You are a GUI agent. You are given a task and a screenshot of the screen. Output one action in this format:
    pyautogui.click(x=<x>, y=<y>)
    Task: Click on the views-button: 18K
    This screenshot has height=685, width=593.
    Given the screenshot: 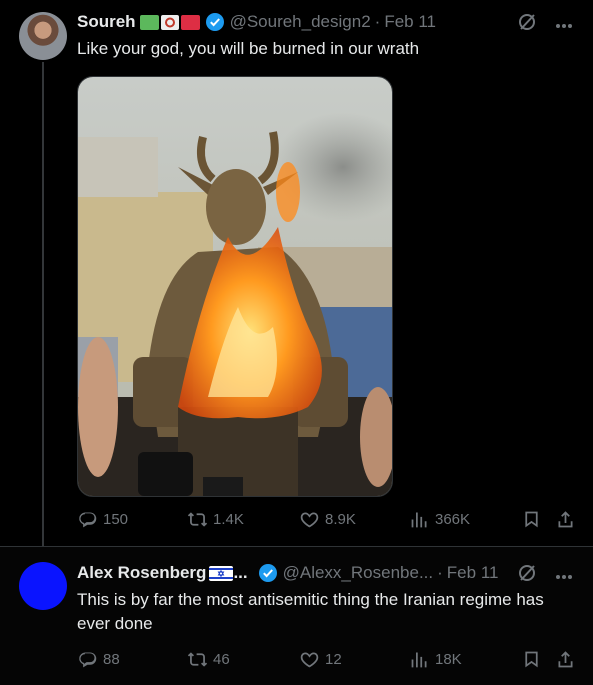 What is the action you would take?
    pyautogui.click(x=435, y=659)
    